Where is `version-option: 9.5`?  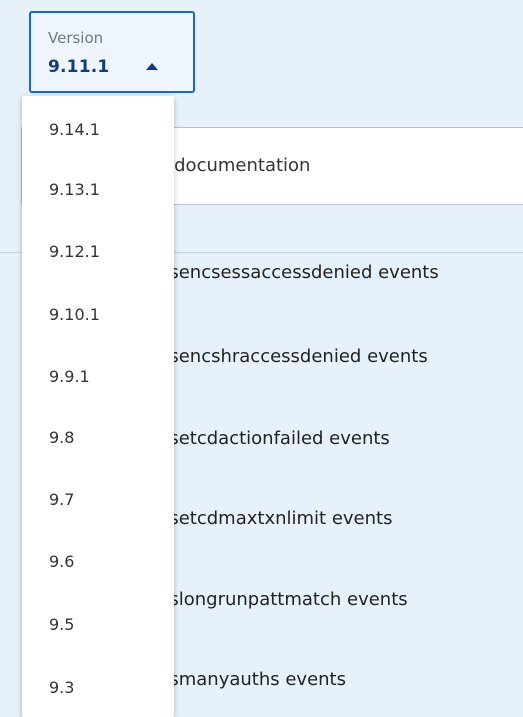 version-option: 9.5 is located at coordinates (61, 624).